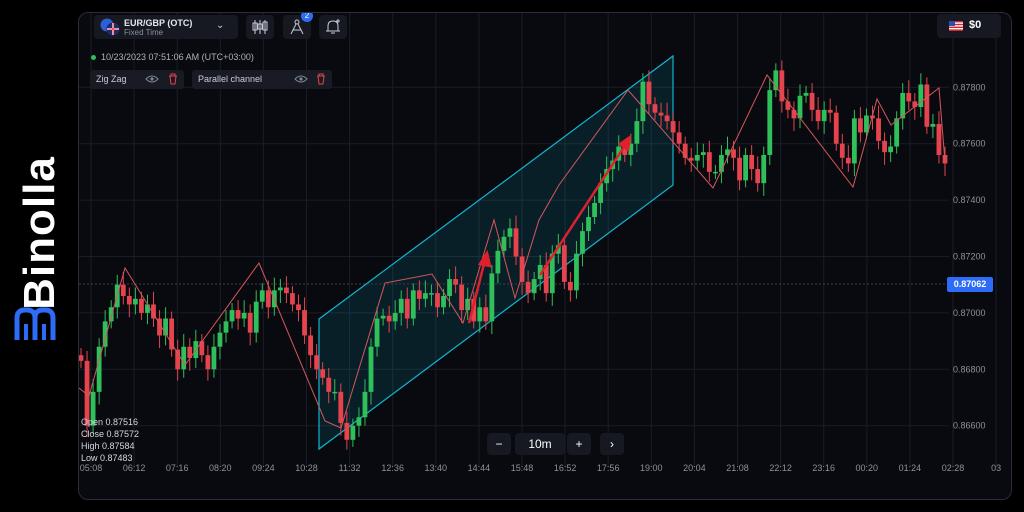 This screenshot has height=512, width=1024. Describe the element at coordinates (969, 26) in the screenshot. I see `balance-display: $0` at that location.